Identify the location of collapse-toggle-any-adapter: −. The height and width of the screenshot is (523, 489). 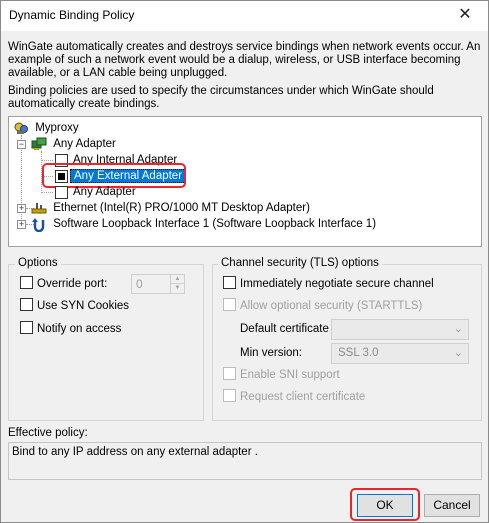
(21, 144).